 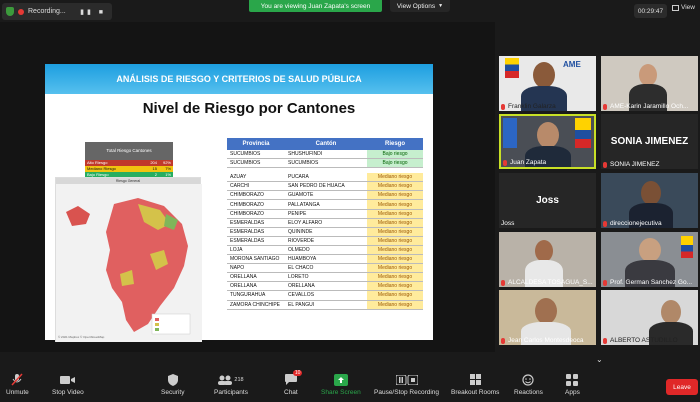 I want to click on participants-icon: 218, so click(x=230, y=379).